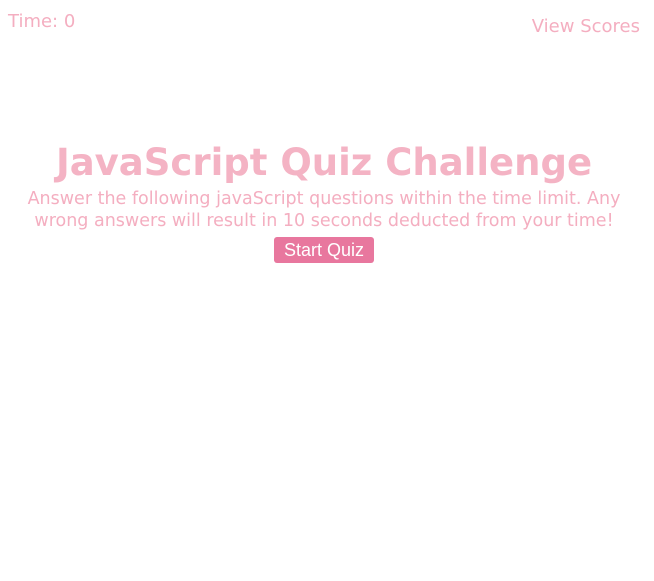  I want to click on start-quiz-button: Start Quiz, so click(324, 250).